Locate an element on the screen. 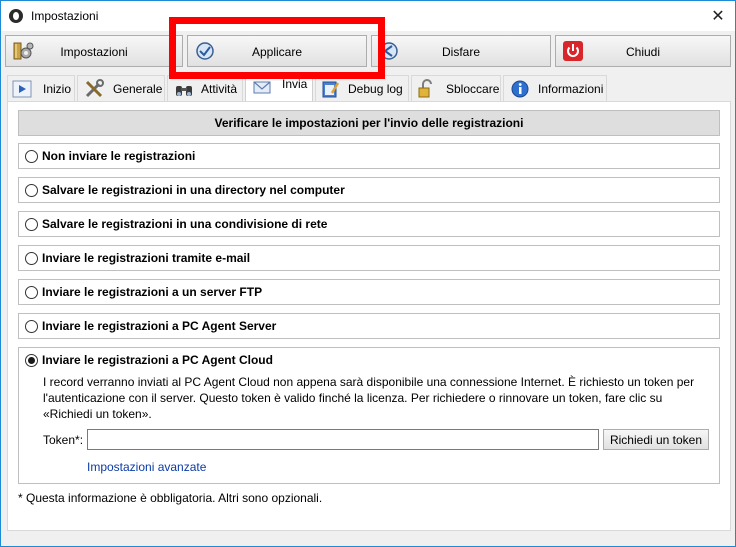 The width and height of the screenshot is (736, 547). tab-sbloccare: Sbloccare is located at coordinates (456, 88).